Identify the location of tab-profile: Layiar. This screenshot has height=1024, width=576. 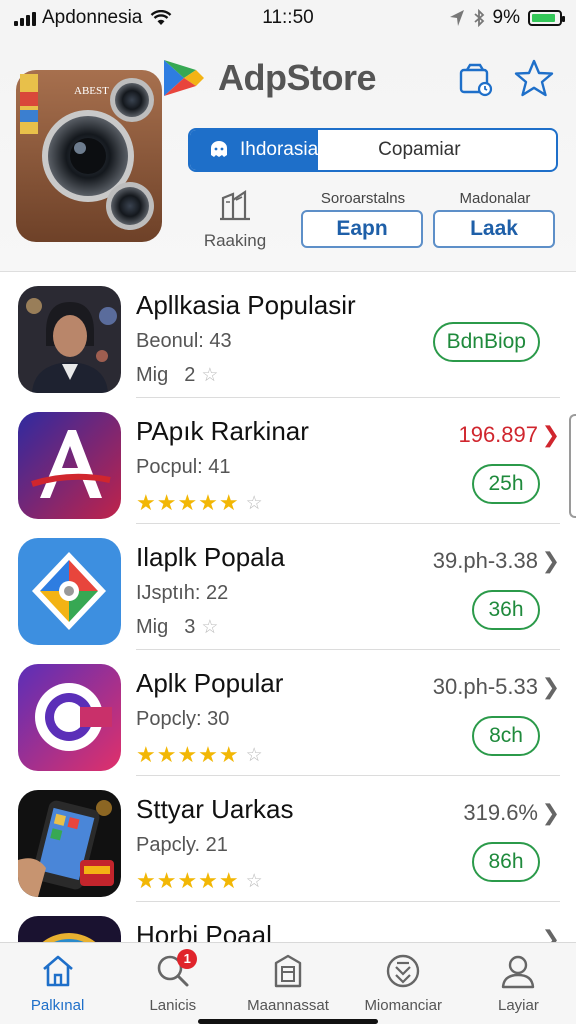
(518, 983).